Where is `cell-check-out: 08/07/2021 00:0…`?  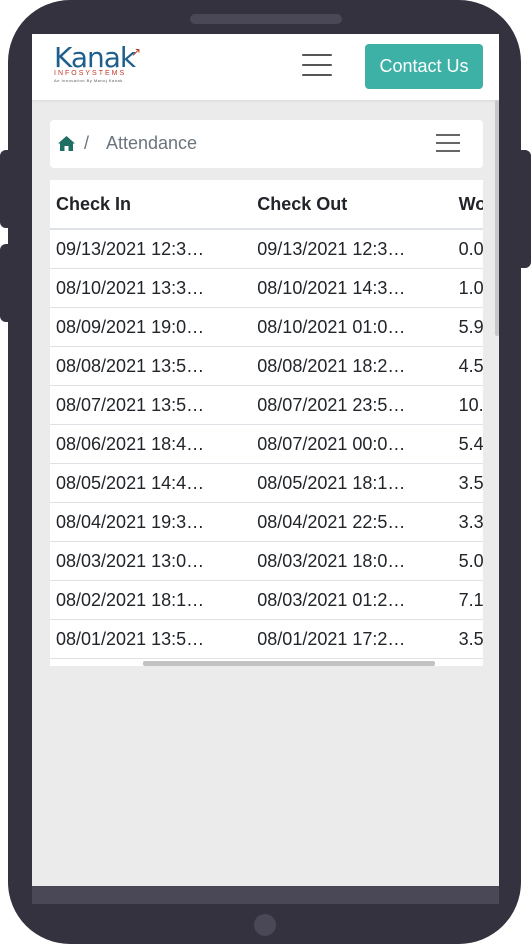 cell-check-out: 08/07/2021 00:0… is located at coordinates (352, 444).